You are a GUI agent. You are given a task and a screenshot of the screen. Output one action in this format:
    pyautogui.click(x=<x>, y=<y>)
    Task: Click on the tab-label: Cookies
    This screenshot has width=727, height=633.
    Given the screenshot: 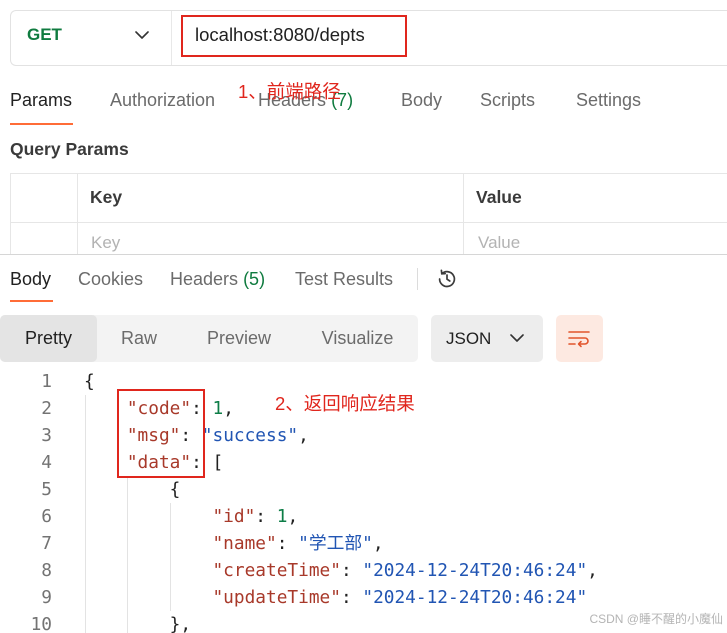 What is the action you would take?
    pyautogui.click(x=111, y=279)
    